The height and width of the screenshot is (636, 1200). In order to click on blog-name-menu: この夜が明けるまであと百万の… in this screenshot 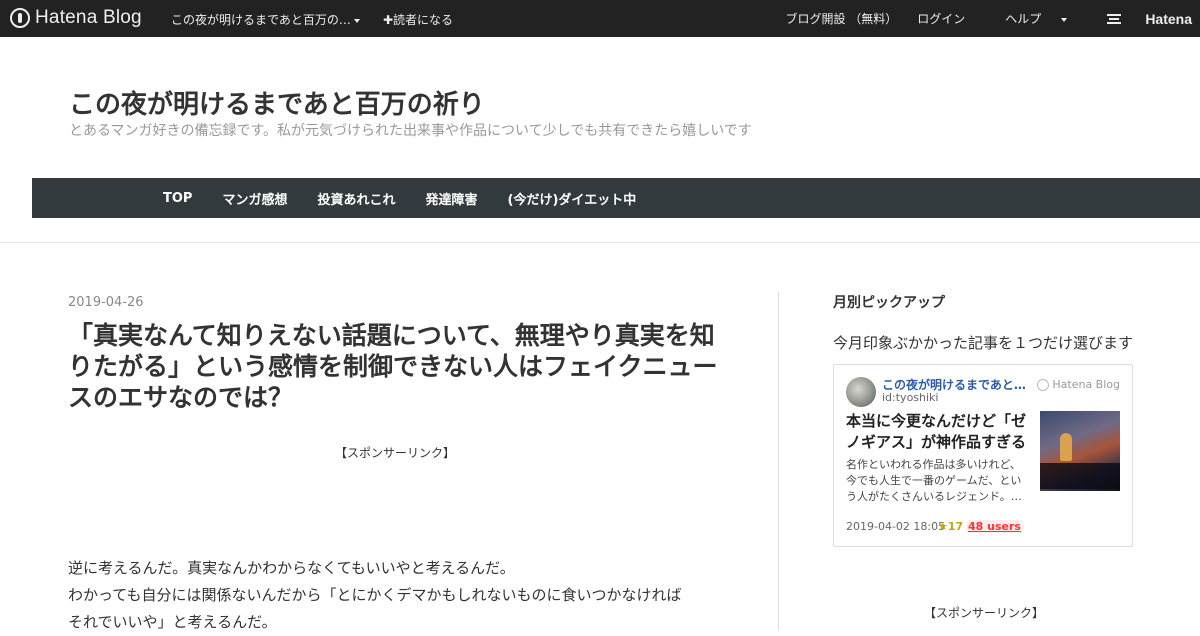, I will do `click(265, 19)`.